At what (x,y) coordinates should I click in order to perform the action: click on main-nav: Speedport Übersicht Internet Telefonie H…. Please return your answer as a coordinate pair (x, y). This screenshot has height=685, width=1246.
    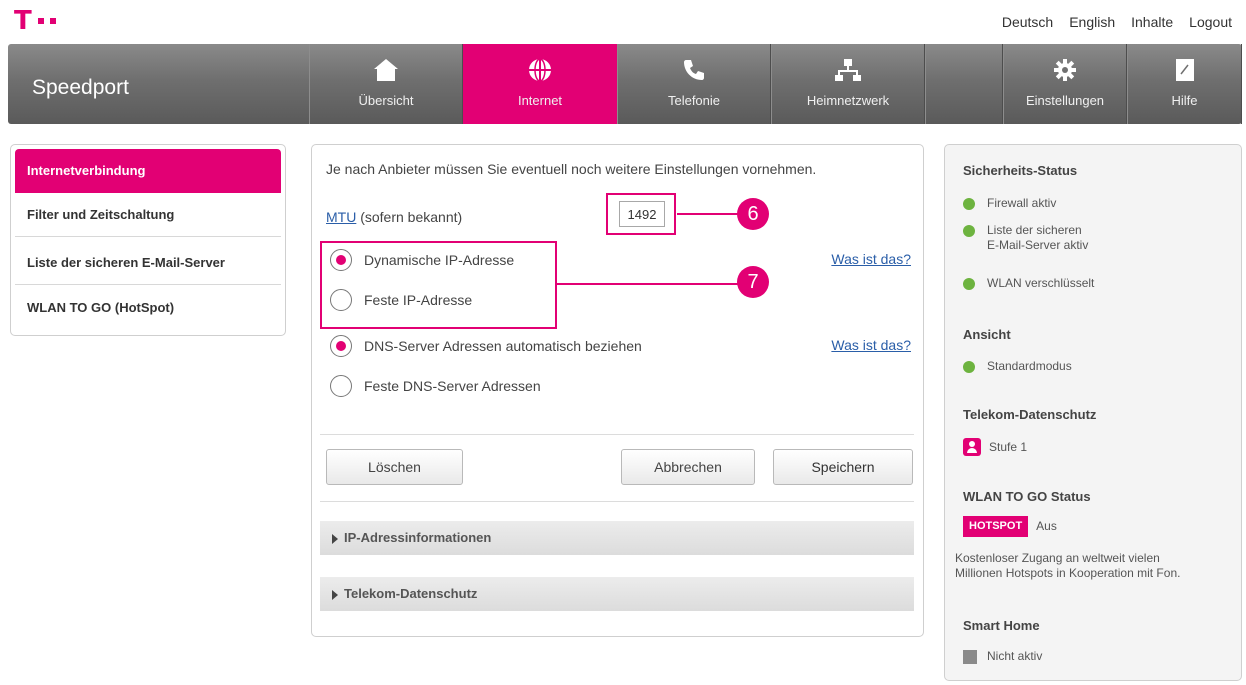
    Looking at the image, I should click on (625, 84).